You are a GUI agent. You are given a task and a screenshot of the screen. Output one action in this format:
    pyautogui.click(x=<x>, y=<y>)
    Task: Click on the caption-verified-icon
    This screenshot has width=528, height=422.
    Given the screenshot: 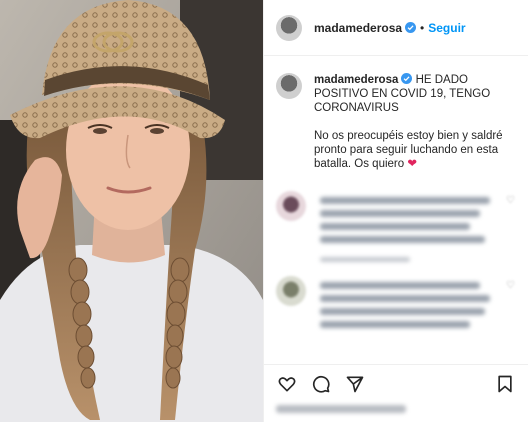 What is the action you would take?
    pyautogui.click(x=407, y=78)
    